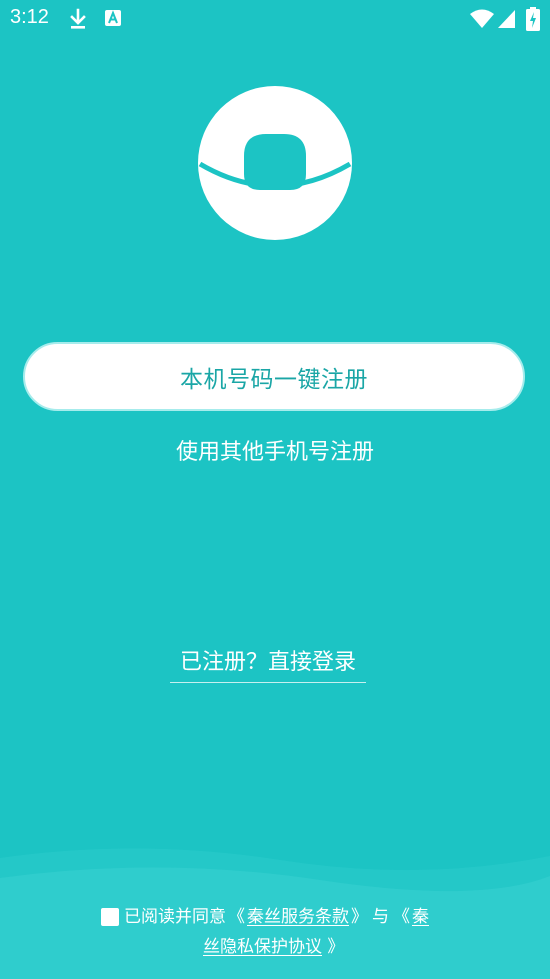 Image resolution: width=550 pixels, height=979 pixels. What do you see at coordinates (380, 917) in the screenshot?
I see `agreement-conjunction: 与` at bounding box center [380, 917].